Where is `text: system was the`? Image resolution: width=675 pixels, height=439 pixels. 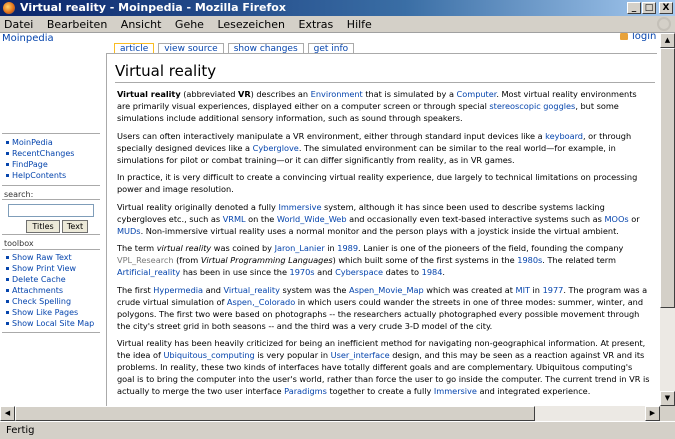 text: system was the is located at coordinates (314, 289).